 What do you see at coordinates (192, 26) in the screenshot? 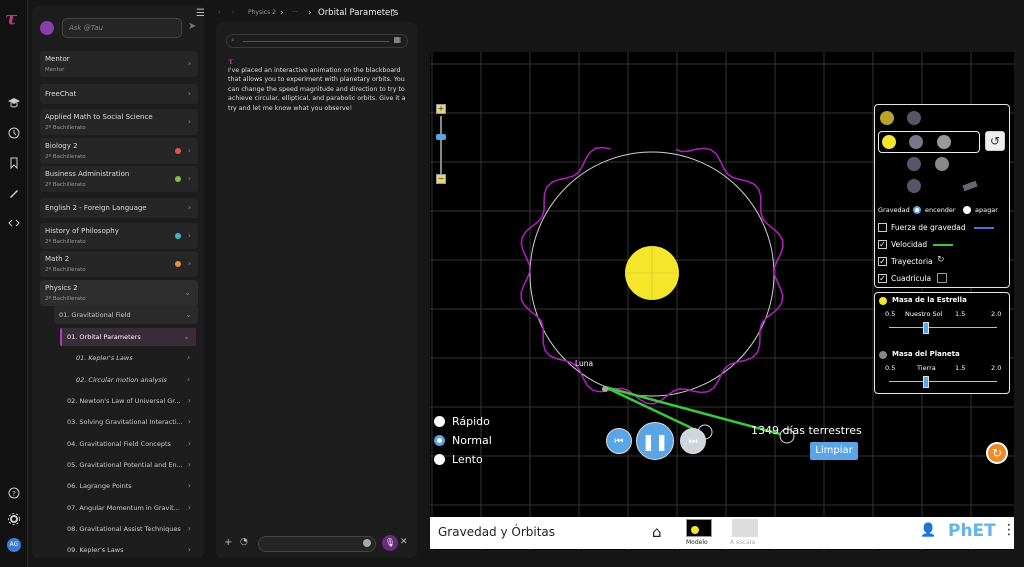
I see `send-icon: ➤` at bounding box center [192, 26].